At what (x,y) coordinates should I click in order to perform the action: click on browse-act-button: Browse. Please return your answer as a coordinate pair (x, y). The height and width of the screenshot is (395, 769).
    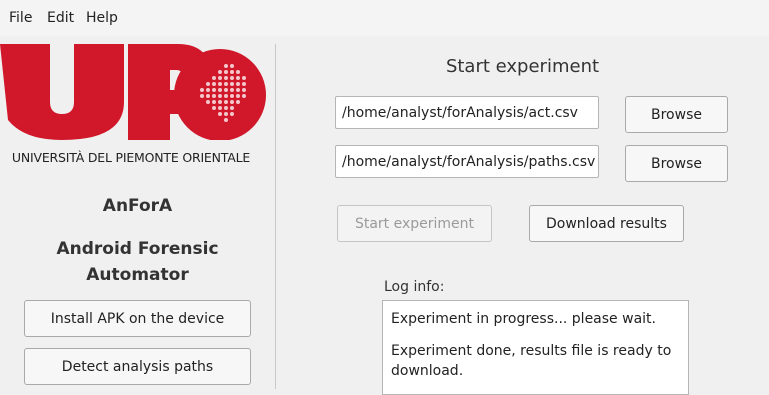
    Looking at the image, I should click on (676, 114).